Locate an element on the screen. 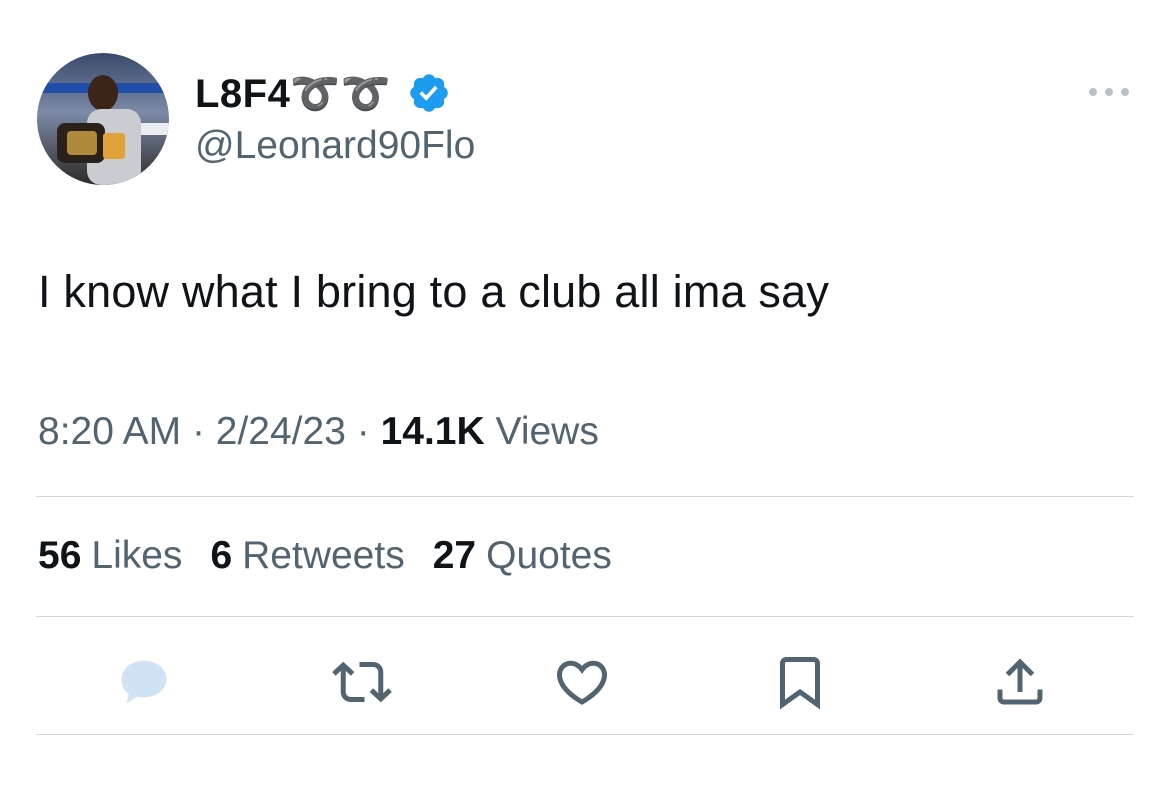  avatar is located at coordinates (103, 119).